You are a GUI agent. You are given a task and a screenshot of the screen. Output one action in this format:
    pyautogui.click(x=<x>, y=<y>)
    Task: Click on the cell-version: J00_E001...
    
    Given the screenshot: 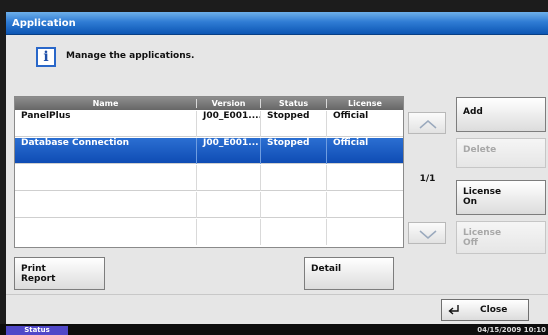 What is the action you would take?
    pyautogui.click(x=229, y=151)
    